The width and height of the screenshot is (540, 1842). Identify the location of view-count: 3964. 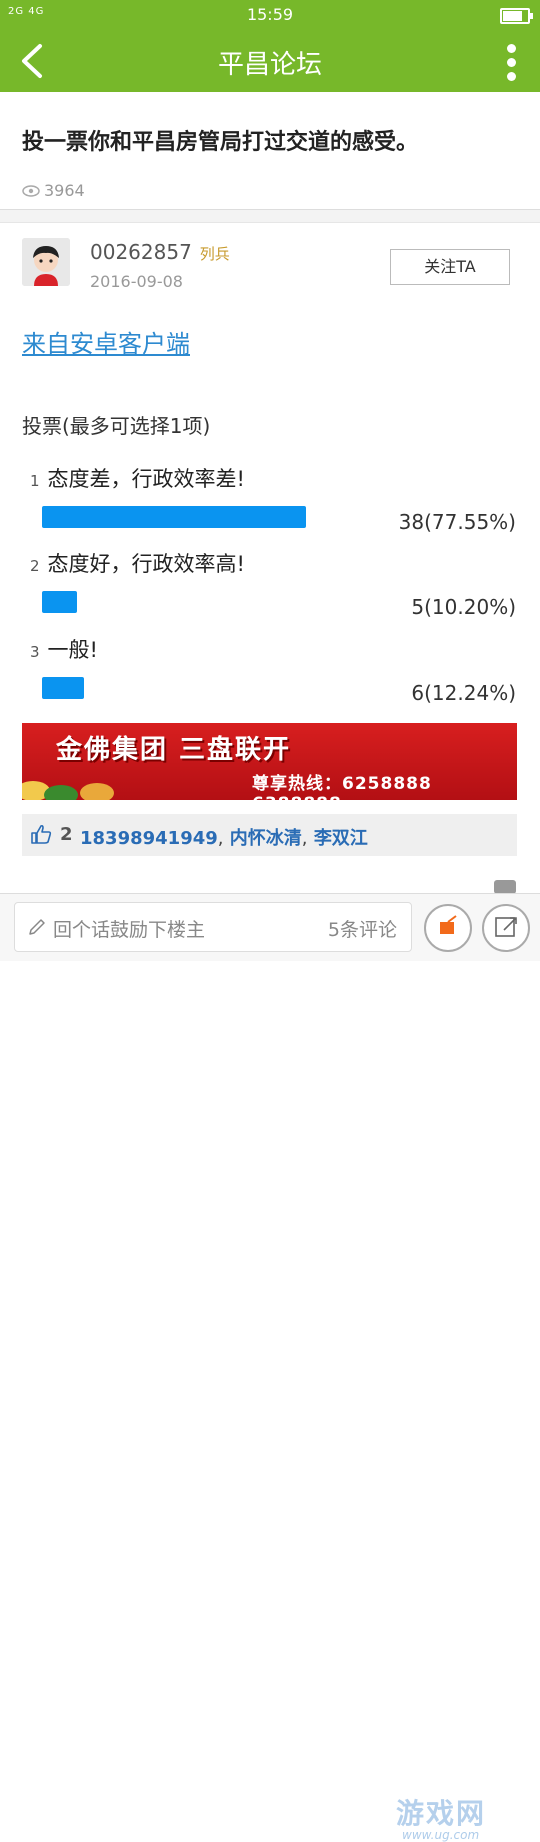
(53, 190).